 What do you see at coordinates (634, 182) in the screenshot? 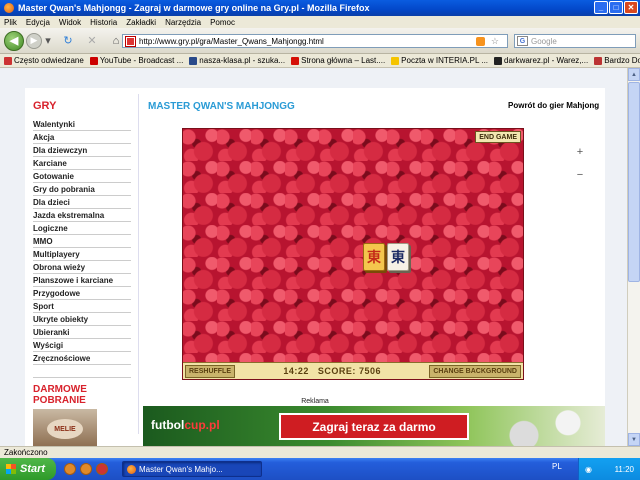
I see `scrollbar-thumb` at bounding box center [634, 182].